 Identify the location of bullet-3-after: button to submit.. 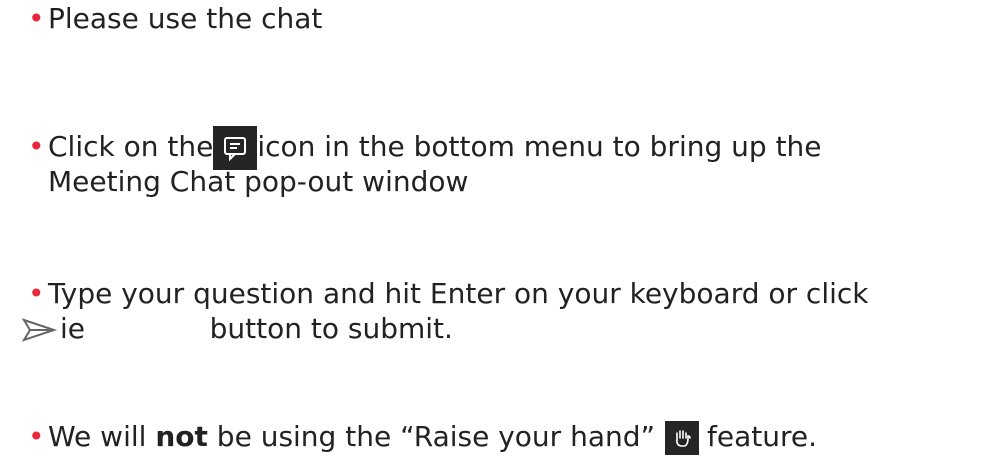
(331, 328).